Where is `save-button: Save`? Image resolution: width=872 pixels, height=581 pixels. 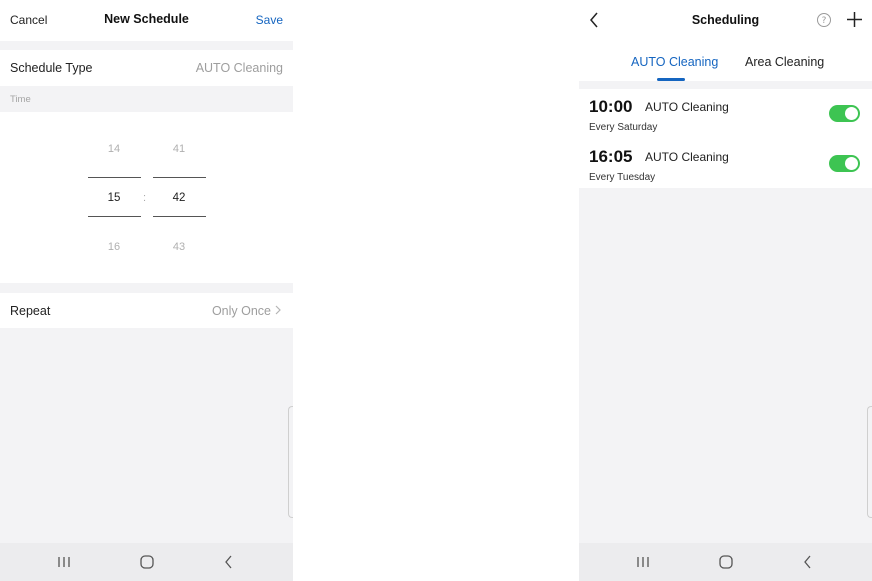 save-button: Save is located at coordinates (269, 20).